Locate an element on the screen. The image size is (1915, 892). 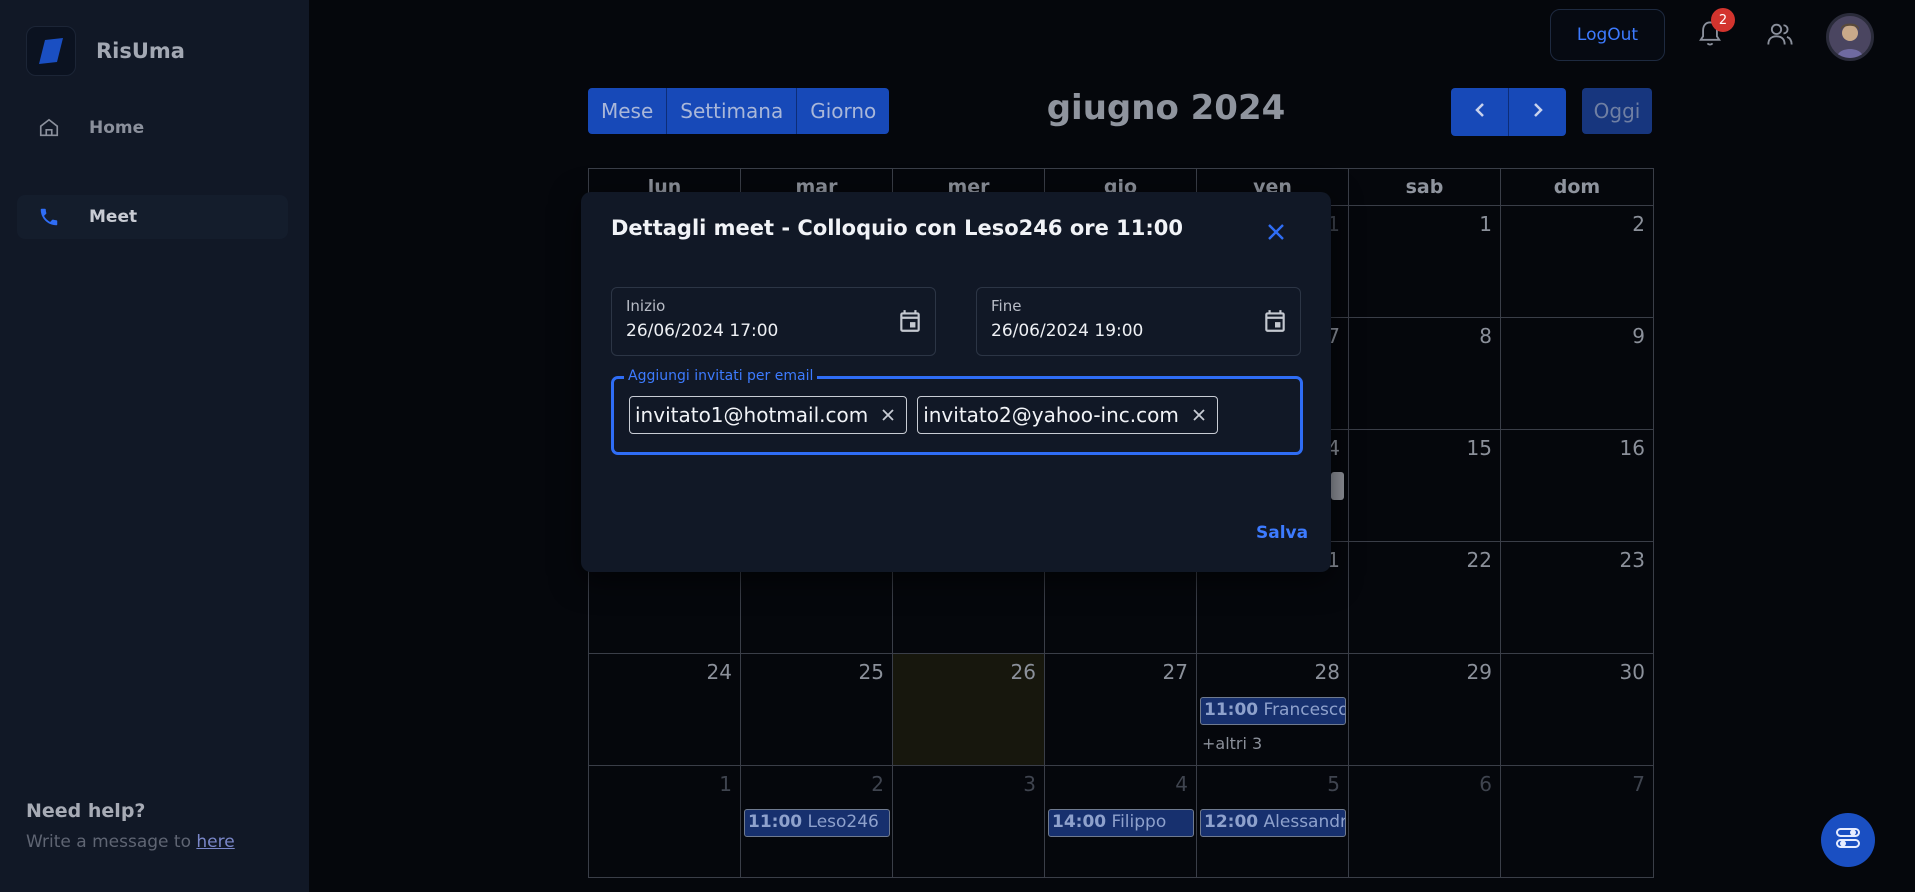
save-button: Salva is located at coordinates (1282, 533).